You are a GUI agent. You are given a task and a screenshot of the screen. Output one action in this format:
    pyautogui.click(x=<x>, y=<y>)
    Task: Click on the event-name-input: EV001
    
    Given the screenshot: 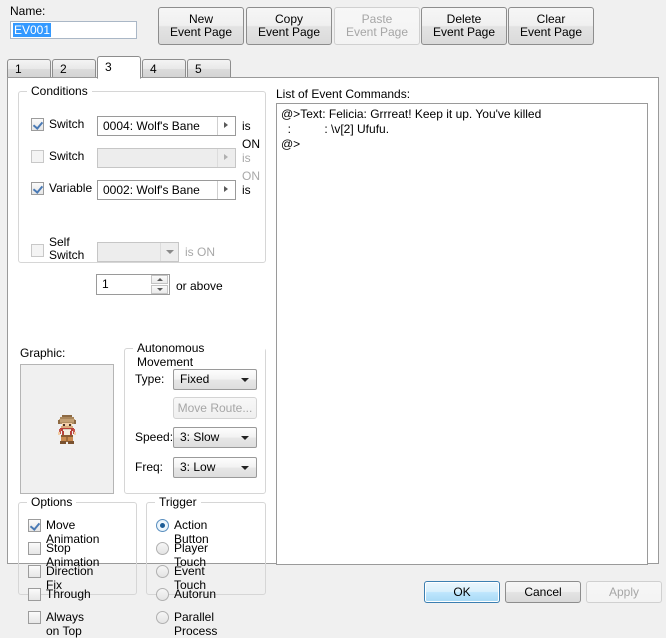 What is the action you would take?
    pyautogui.click(x=73, y=30)
    